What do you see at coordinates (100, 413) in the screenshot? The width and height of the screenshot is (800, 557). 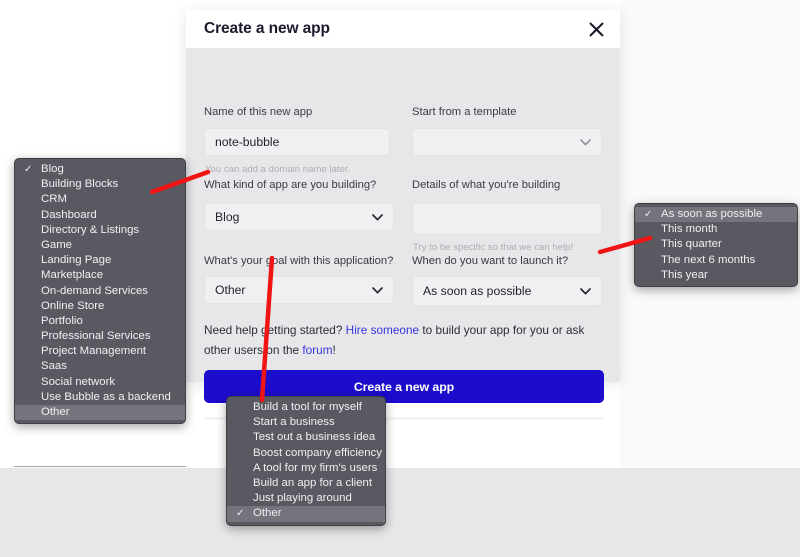 I see `dropdown-option: Other` at bounding box center [100, 413].